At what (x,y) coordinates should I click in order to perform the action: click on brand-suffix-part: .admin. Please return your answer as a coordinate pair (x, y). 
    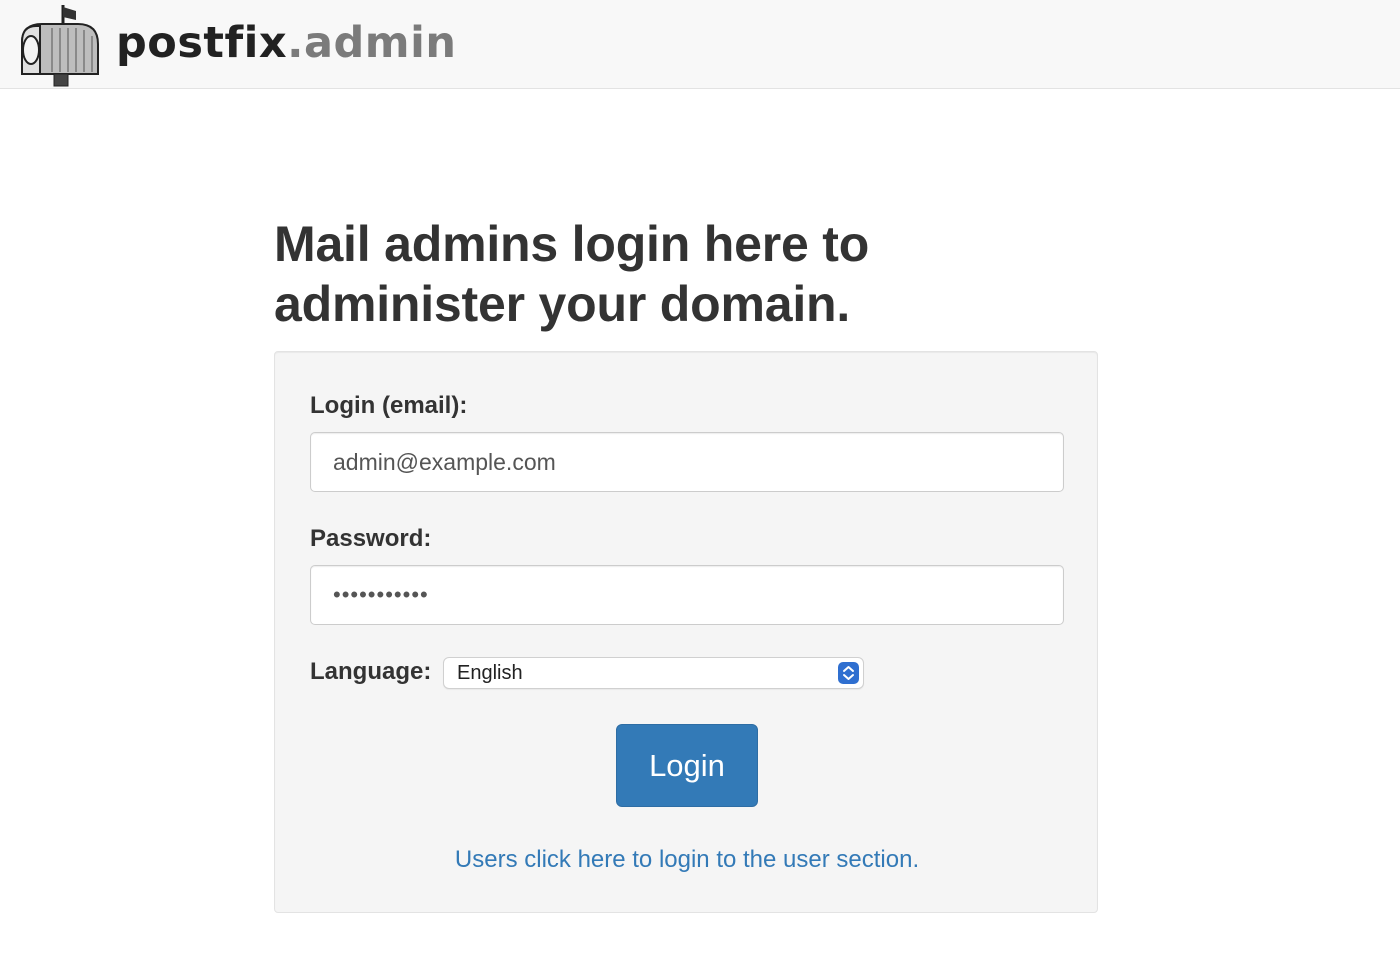
    Looking at the image, I should click on (372, 43).